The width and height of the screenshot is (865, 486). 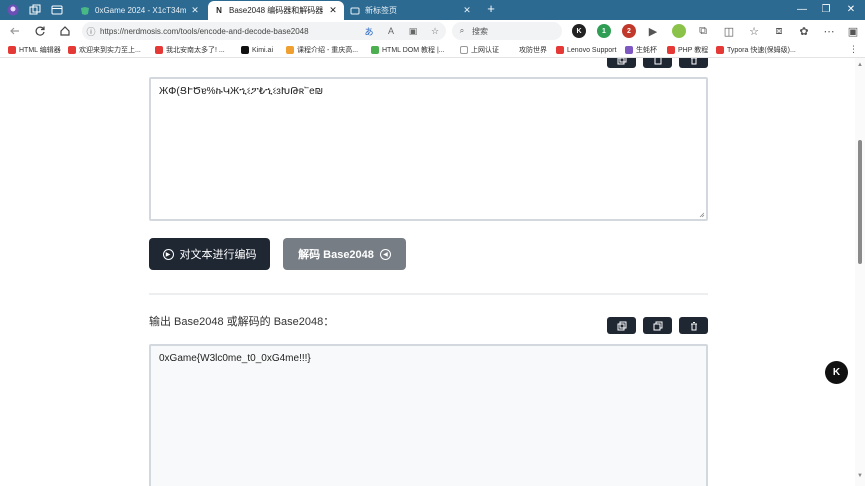 I want to click on back-circle-icon: ◀, so click(x=385, y=254).